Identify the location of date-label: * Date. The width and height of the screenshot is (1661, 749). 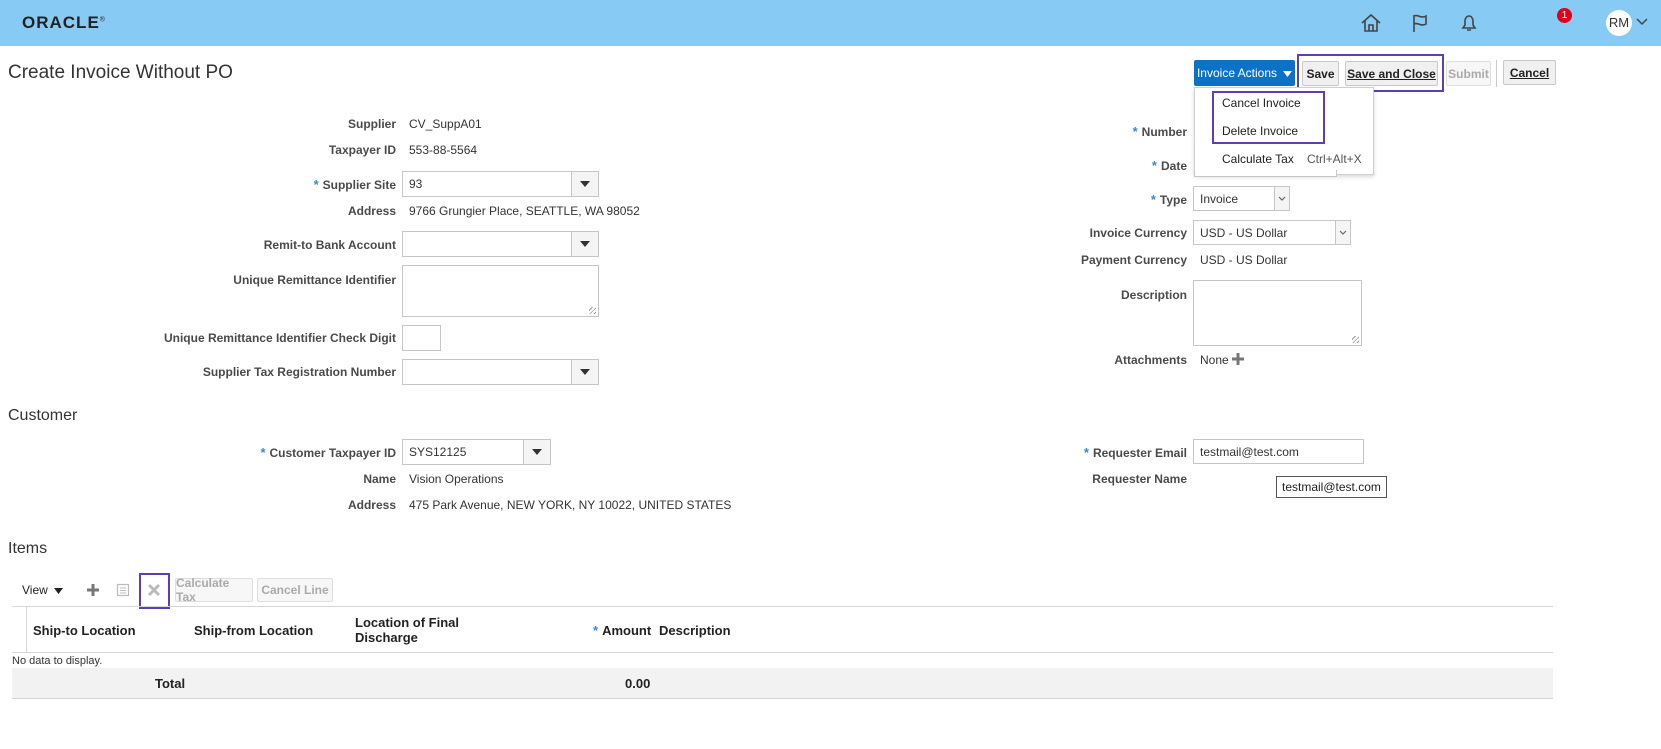
(1169, 165).